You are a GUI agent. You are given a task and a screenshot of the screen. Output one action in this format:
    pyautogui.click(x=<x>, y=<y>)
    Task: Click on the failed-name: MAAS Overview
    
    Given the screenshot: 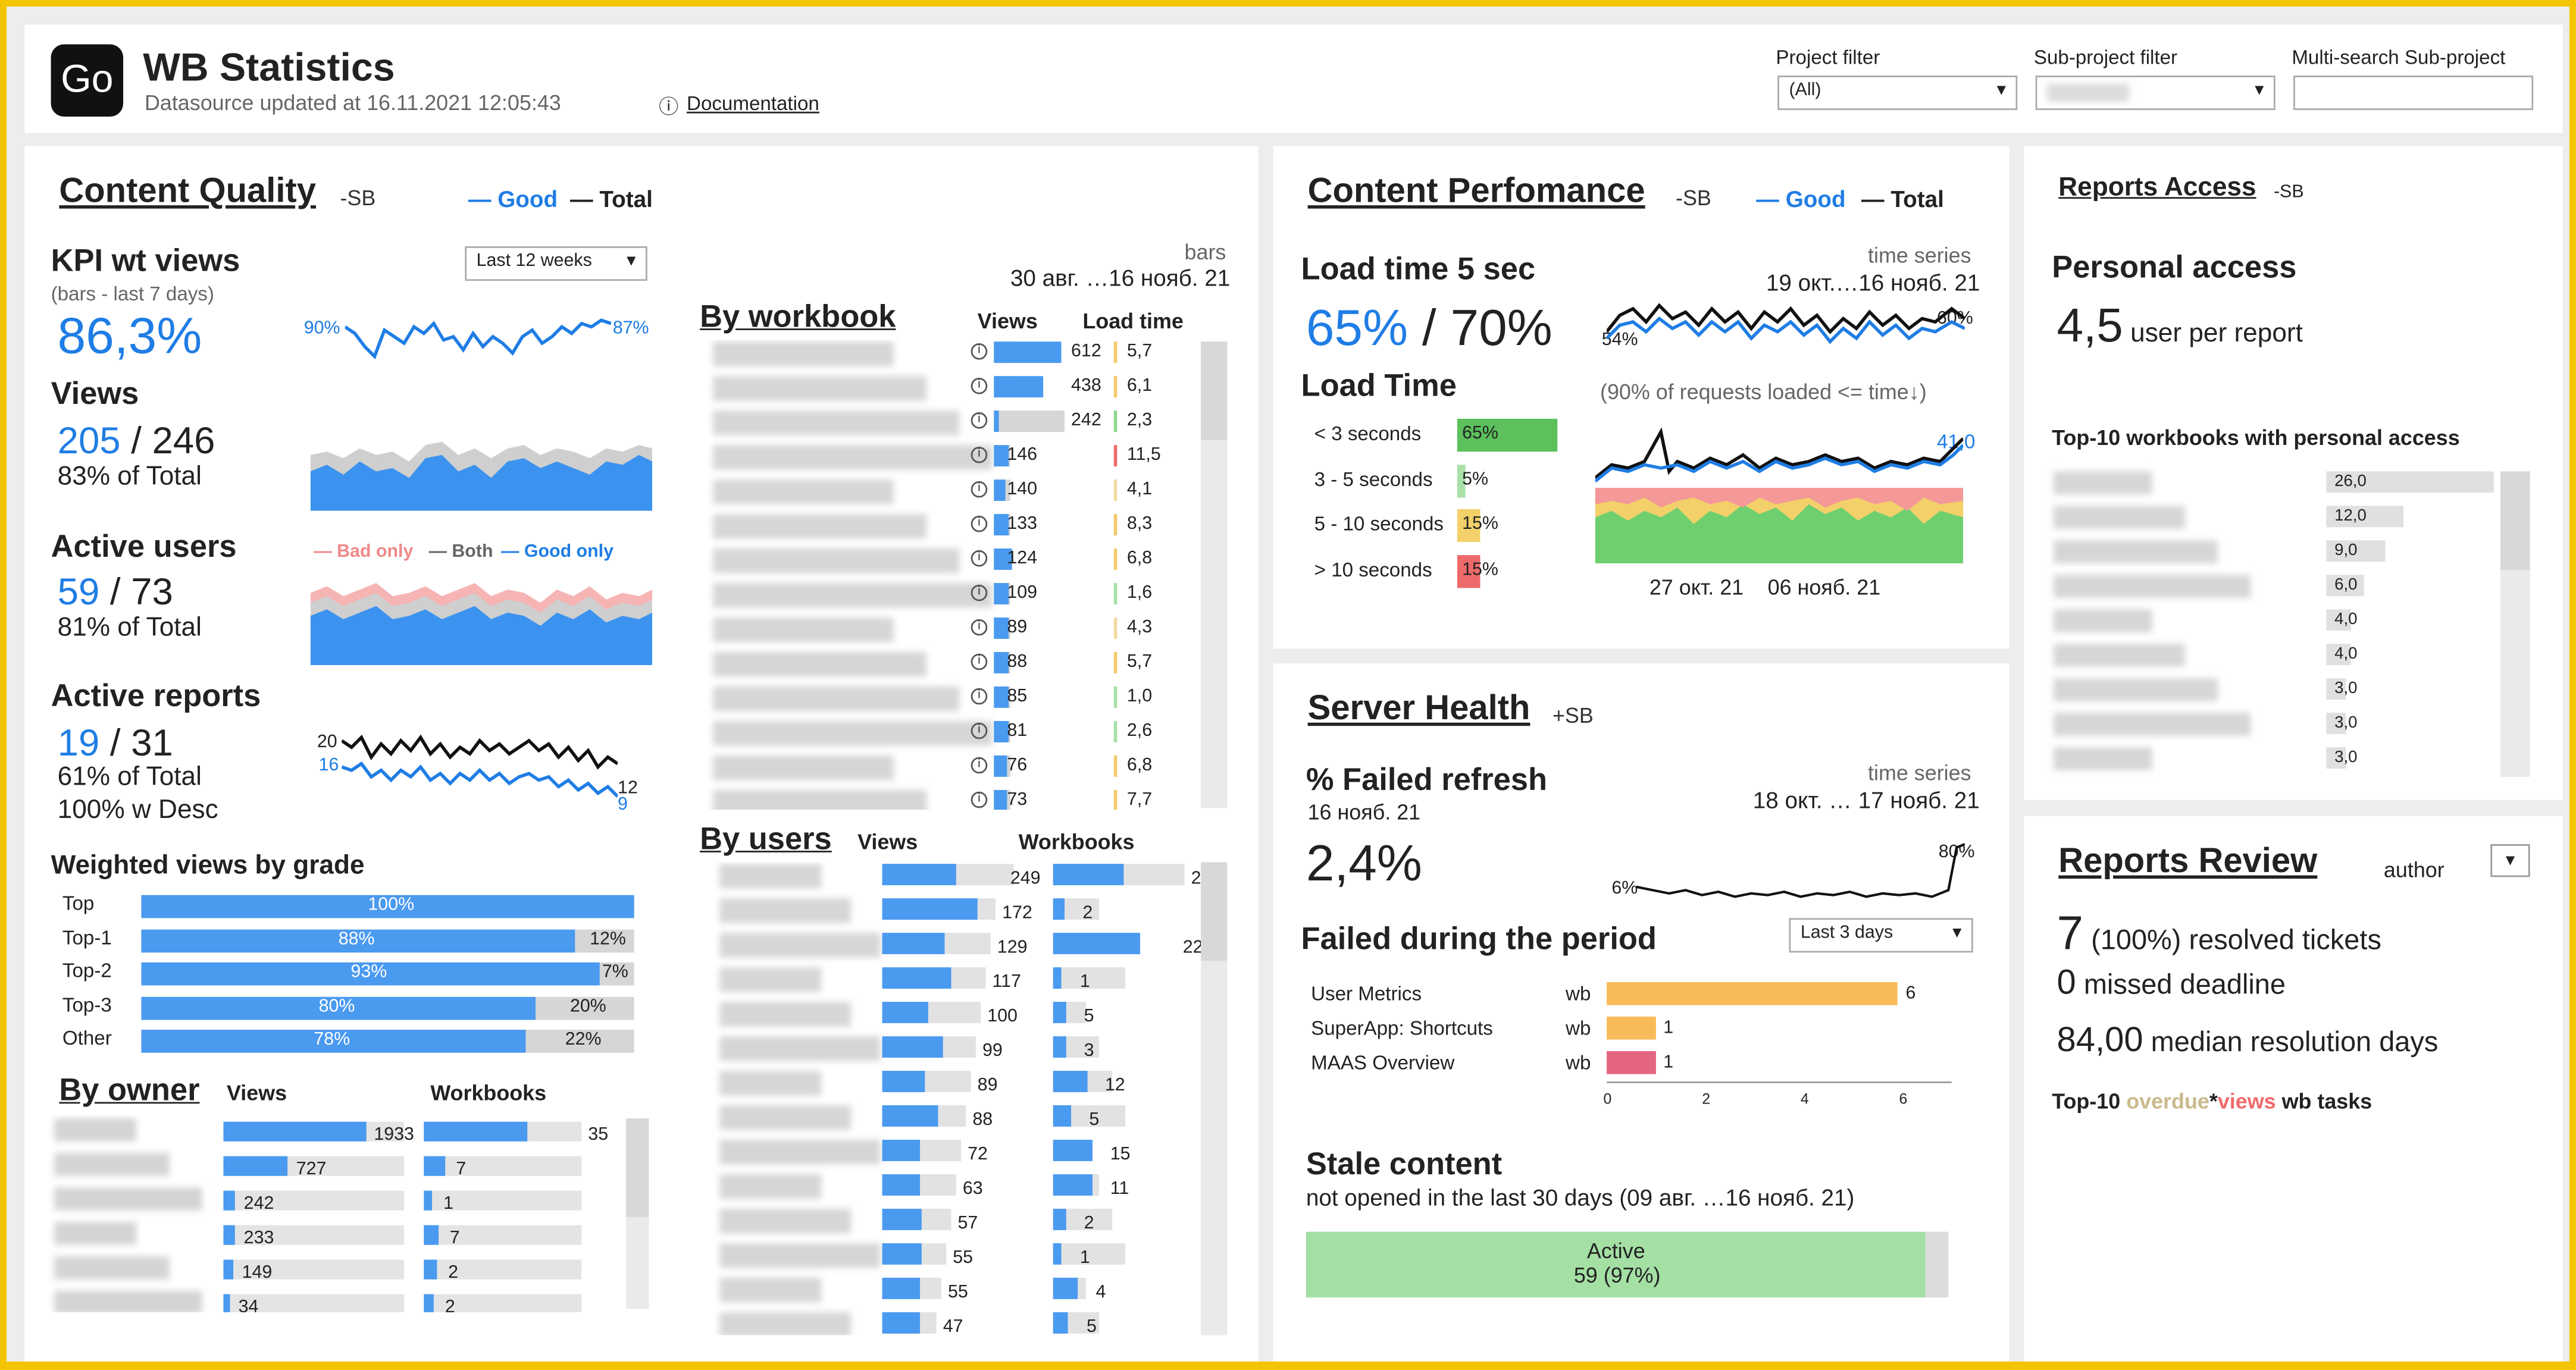 What is the action you would take?
    pyautogui.click(x=1383, y=1062)
    